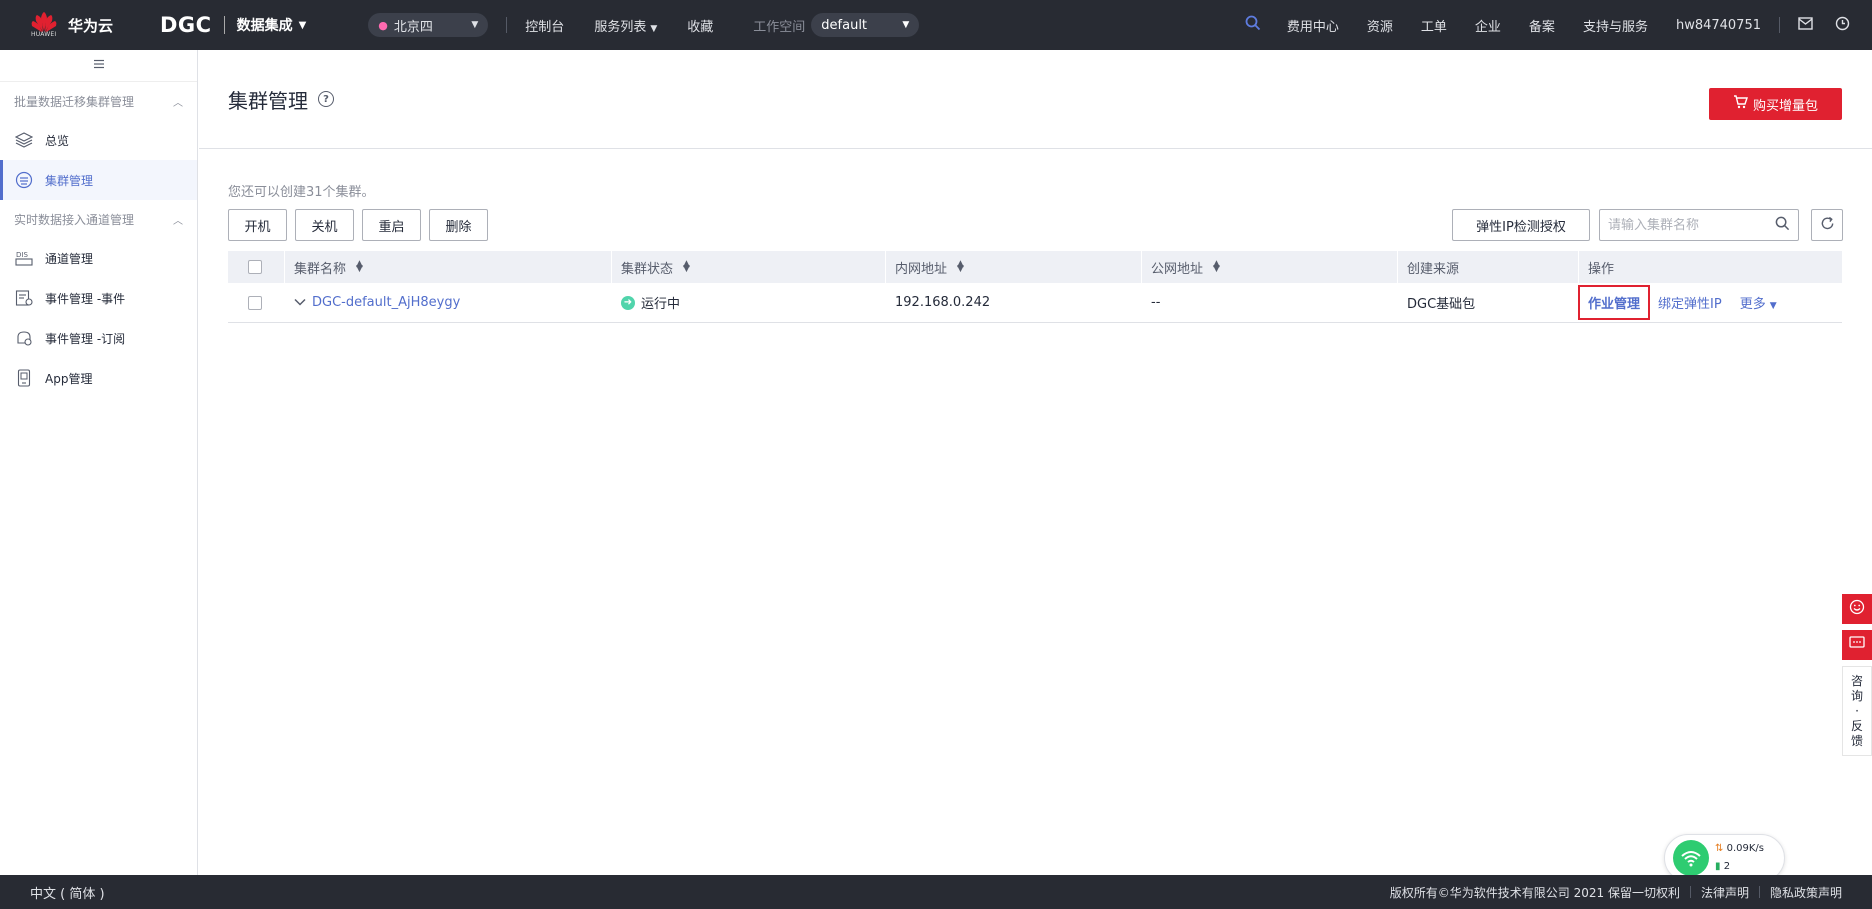  Describe the element at coordinates (1615, 25) in the screenshot. I see `nav-support: 支持与服务` at that location.